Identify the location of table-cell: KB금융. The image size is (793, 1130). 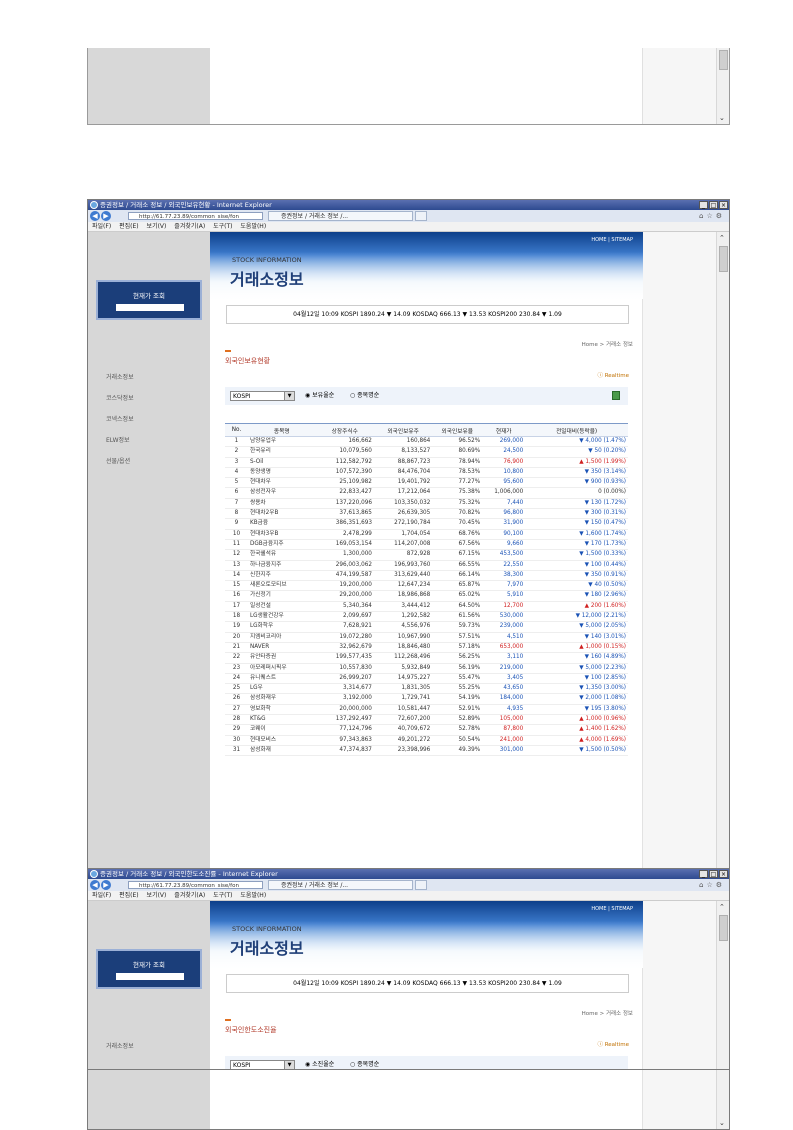
(281, 524).